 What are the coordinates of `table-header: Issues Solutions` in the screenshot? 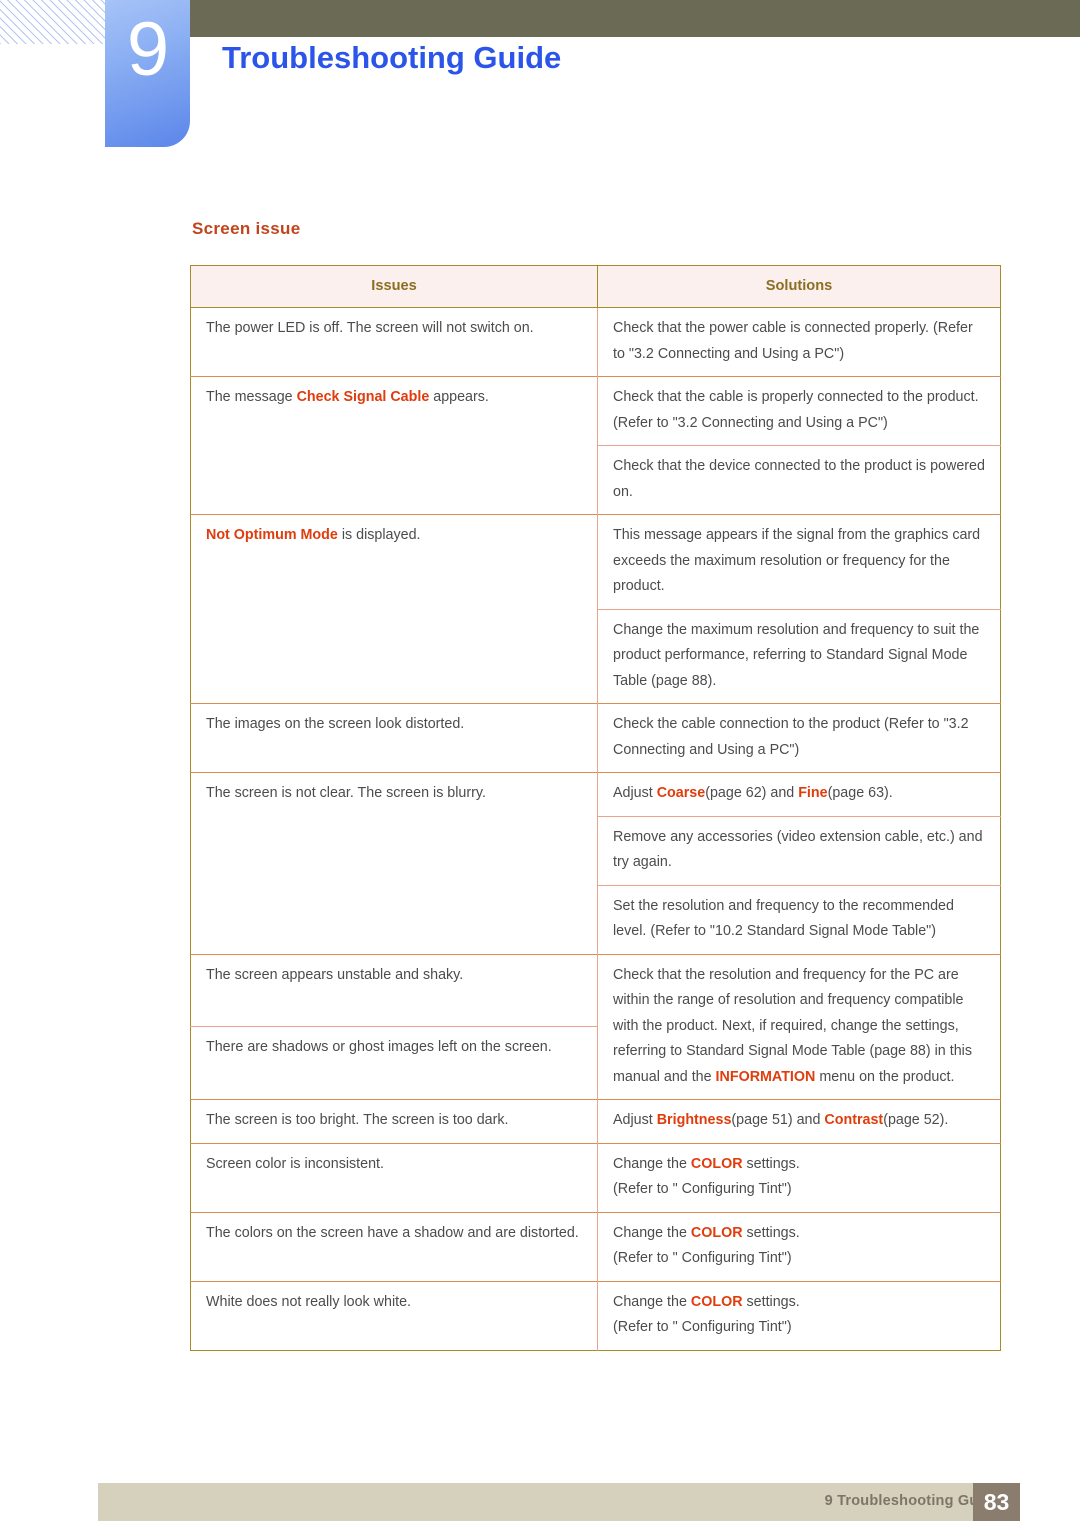 It's located at (595, 286).